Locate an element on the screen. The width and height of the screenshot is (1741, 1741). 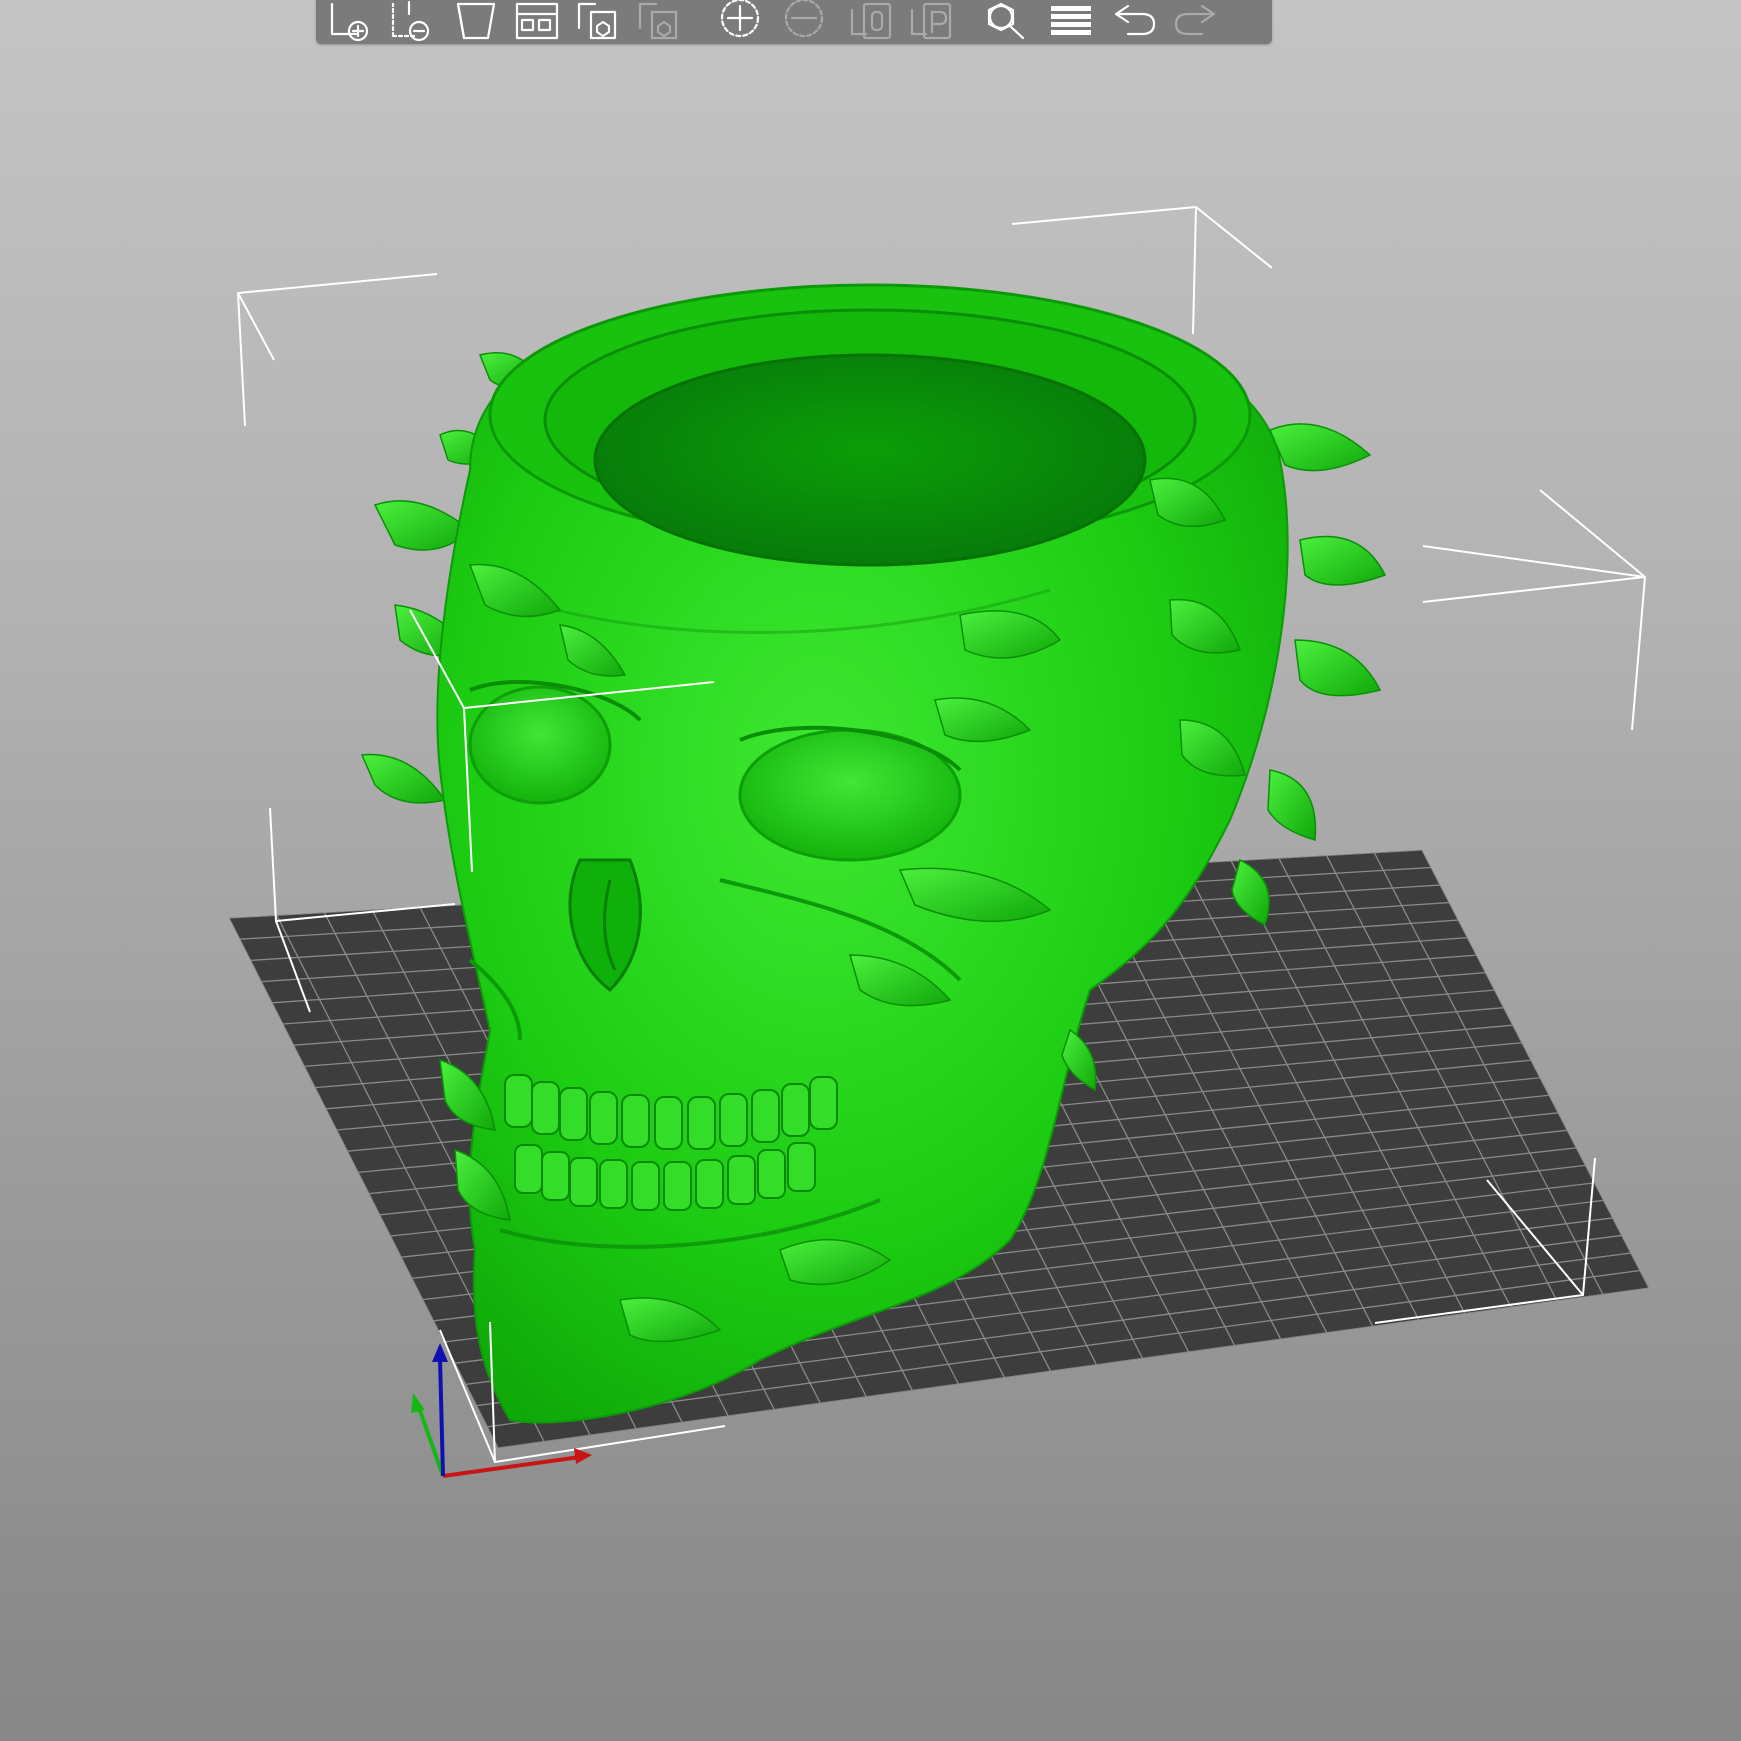
split-to-parts-icon is located at coordinates (931, 21).